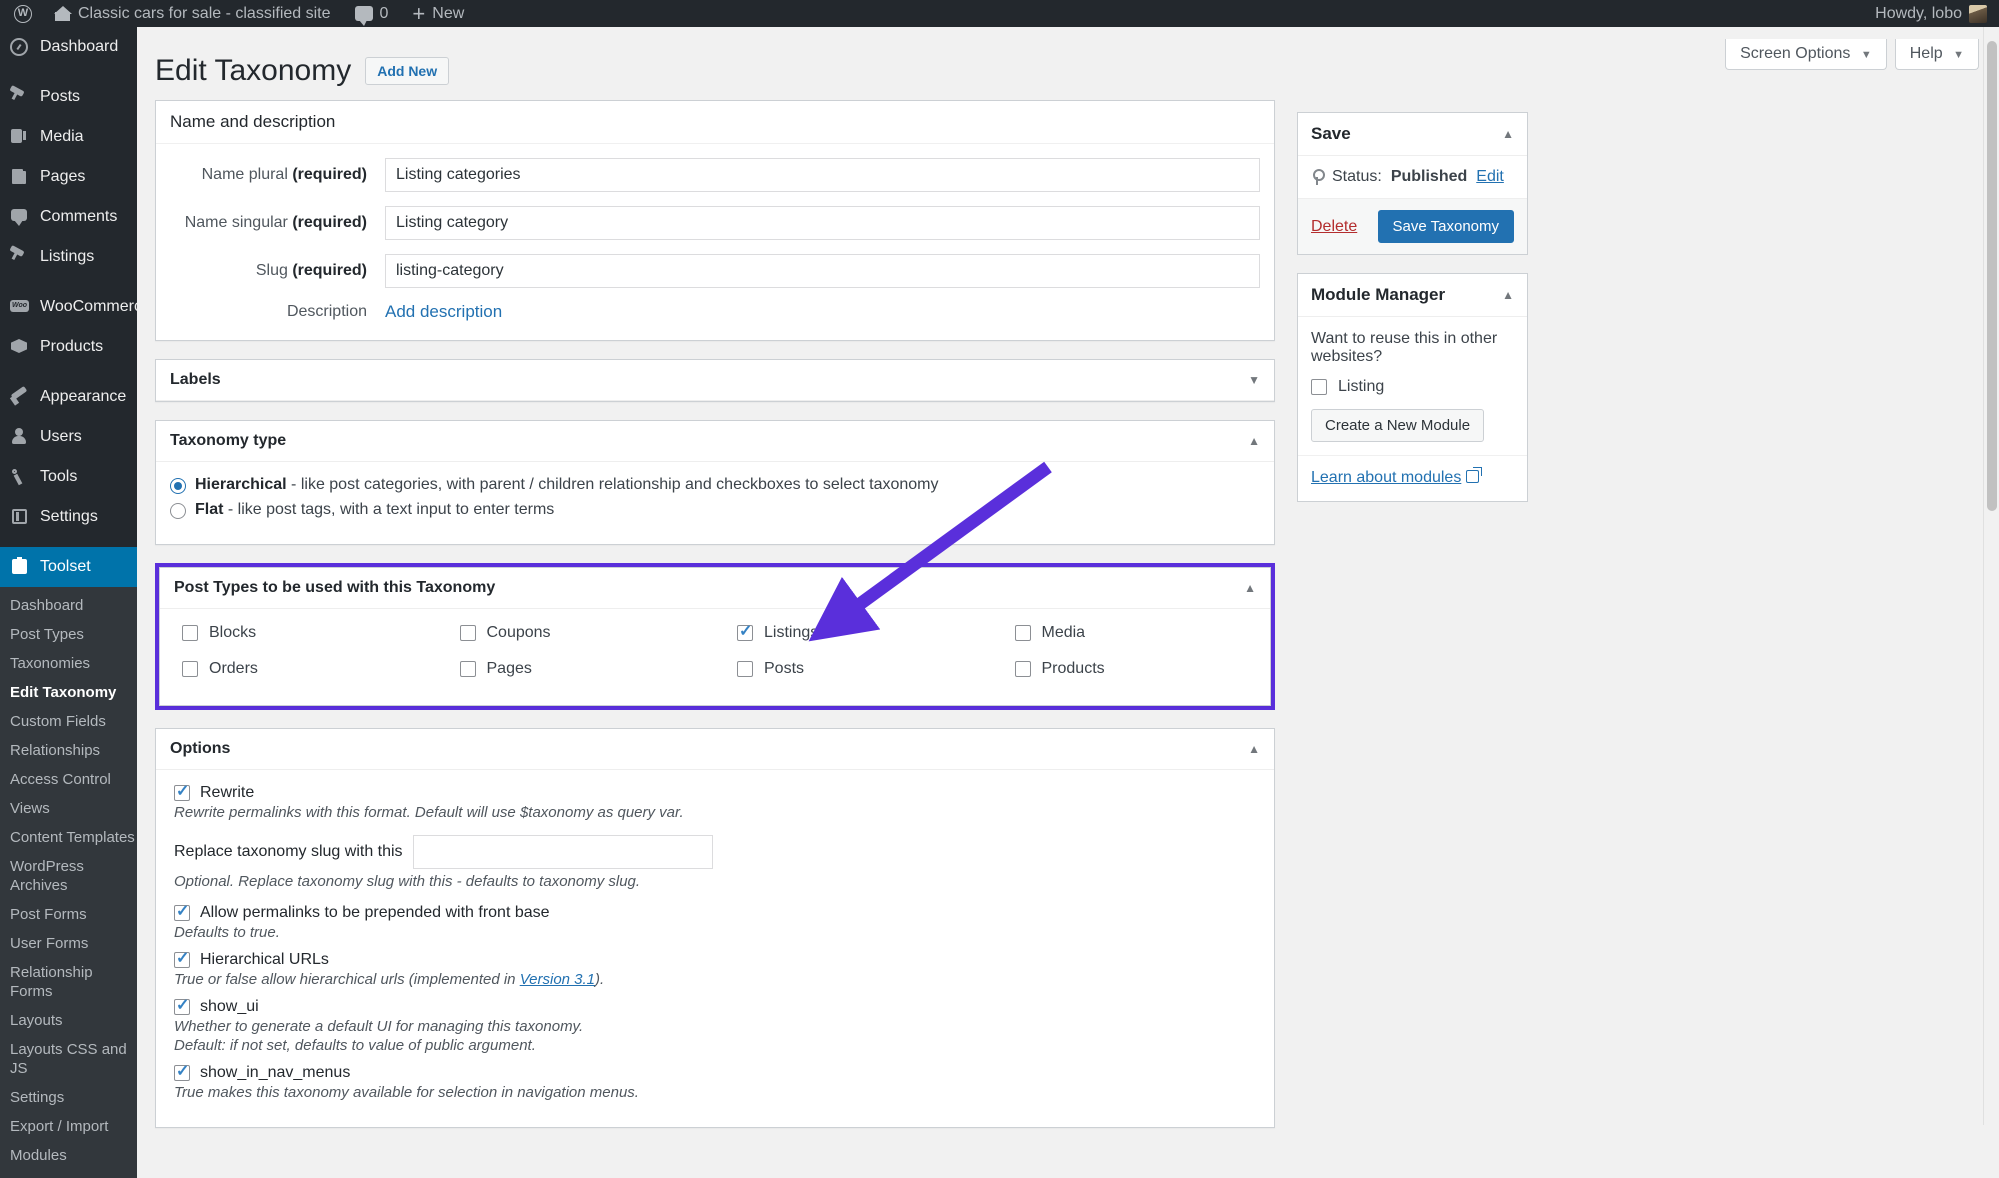 This screenshot has width=1999, height=1178. I want to click on radio-icon, so click(178, 511).